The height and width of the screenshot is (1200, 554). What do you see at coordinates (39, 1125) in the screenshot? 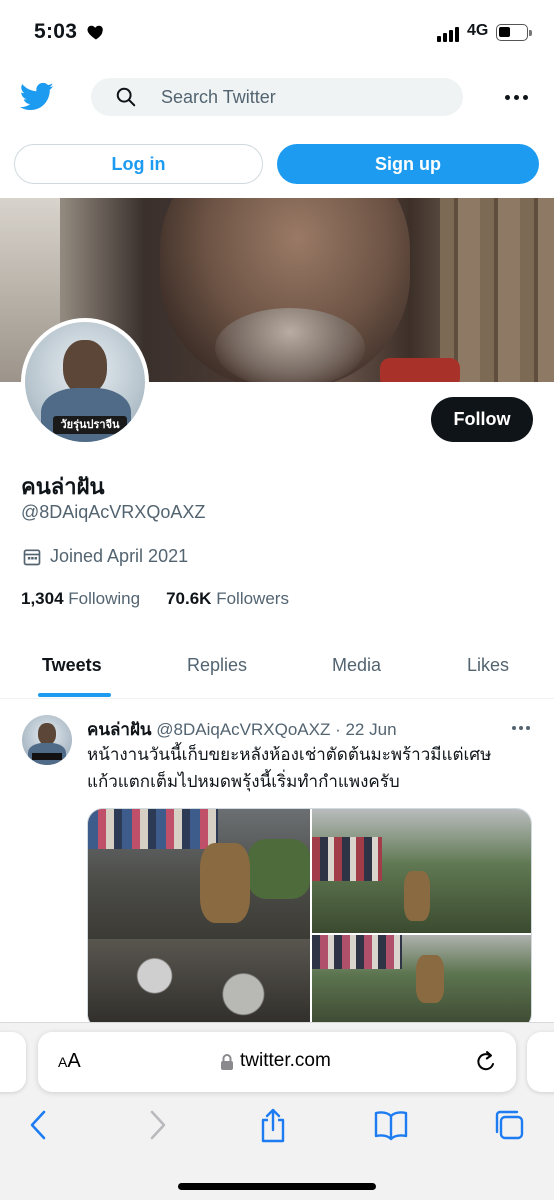
I see `back-icon` at bounding box center [39, 1125].